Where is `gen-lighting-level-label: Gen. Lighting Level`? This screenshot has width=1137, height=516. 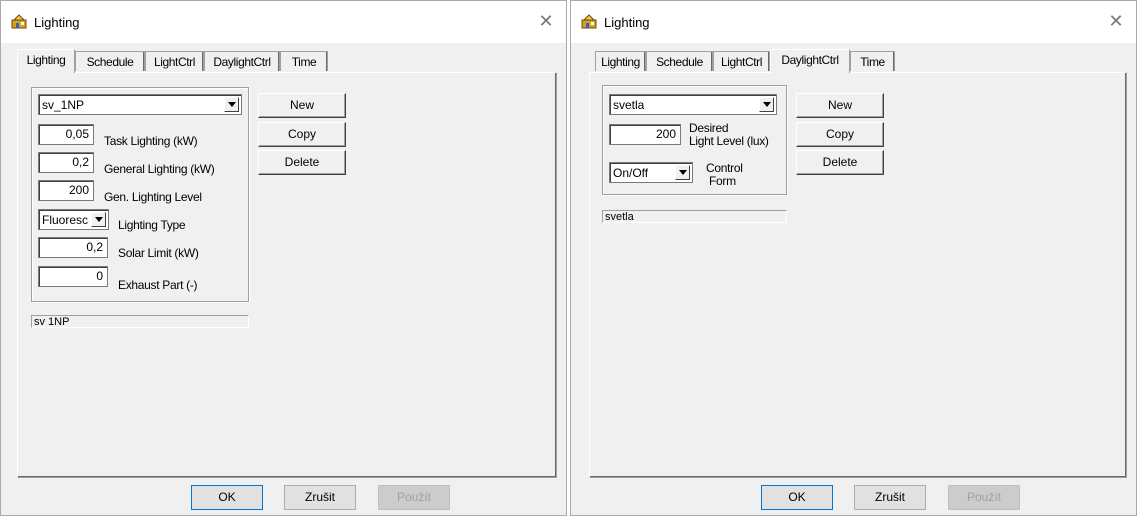
gen-lighting-level-label: Gen. Lighting Level is located at coordinates (153, 197).